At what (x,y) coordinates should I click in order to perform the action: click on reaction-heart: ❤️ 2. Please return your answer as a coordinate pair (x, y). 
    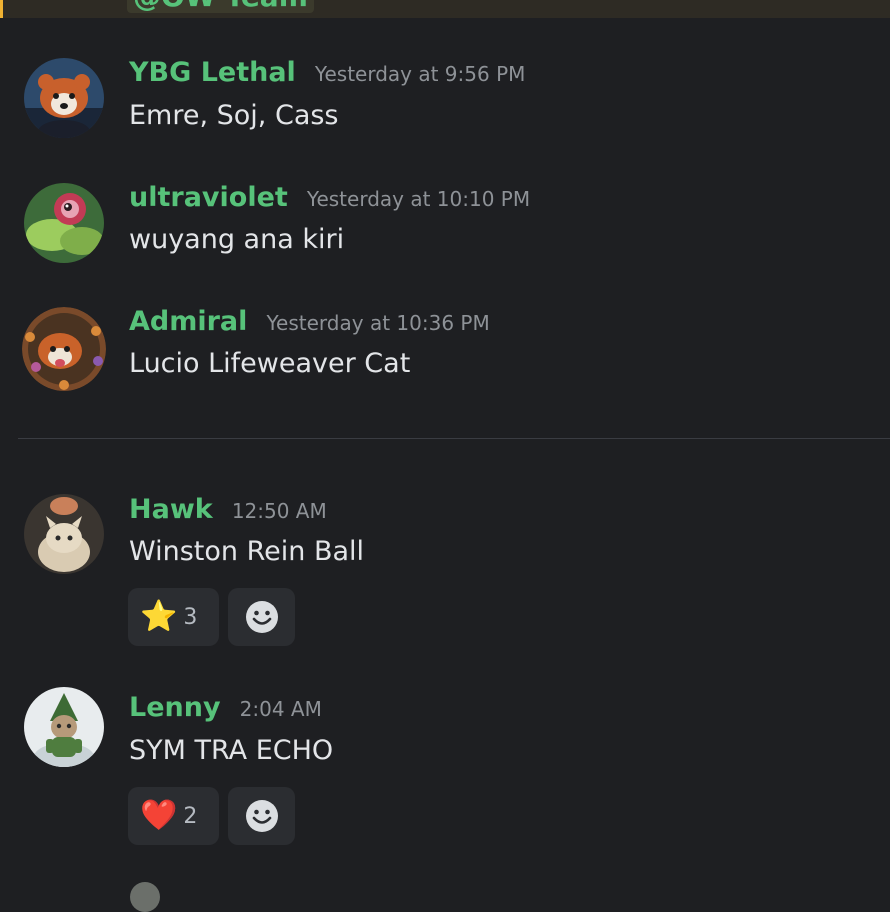
    Looking at the image, I should click on (173, 816).